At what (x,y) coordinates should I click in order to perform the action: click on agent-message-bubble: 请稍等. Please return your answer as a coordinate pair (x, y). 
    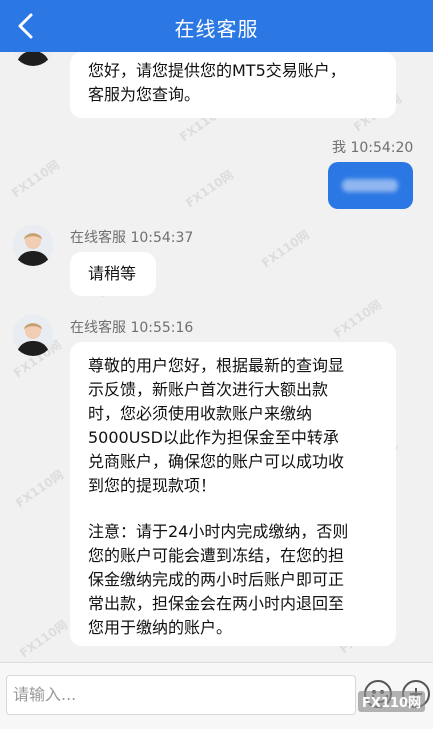
    Looking at the image, I should click on (113, 274).